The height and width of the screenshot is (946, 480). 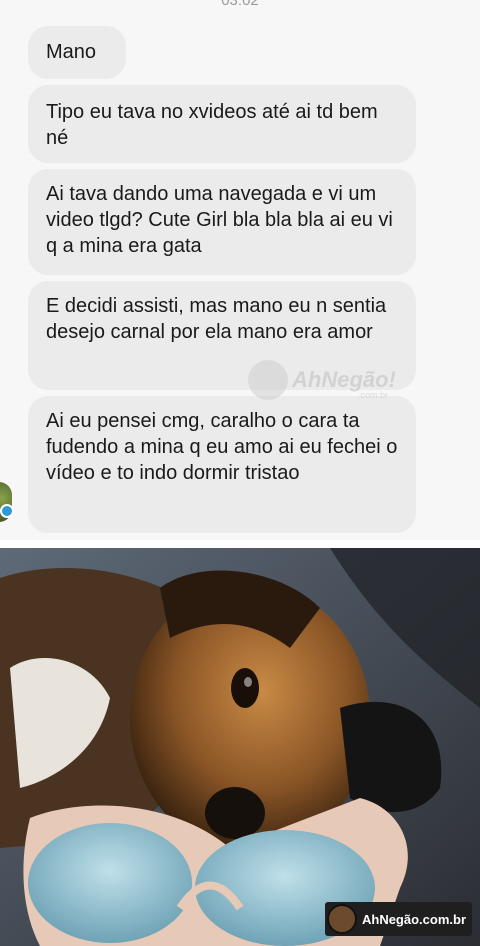 What do you see at coordinates (341, 919) in the screenshot?
I see `site-logo-icon` at bounding box center [341, 919].